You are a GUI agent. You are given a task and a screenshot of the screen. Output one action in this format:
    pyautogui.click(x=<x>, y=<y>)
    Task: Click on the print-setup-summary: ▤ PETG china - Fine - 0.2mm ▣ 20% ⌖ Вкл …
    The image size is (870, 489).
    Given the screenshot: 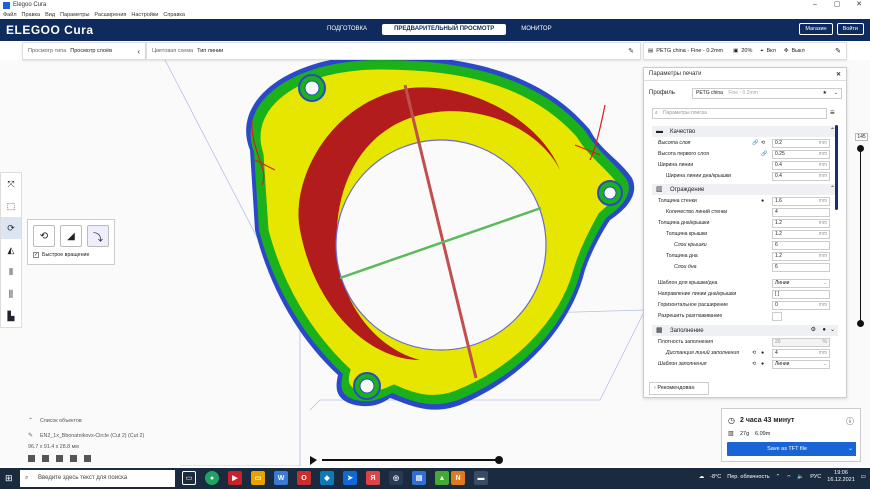 What is the action you would take?
    pyautogui.click(x=745, y=51)
    